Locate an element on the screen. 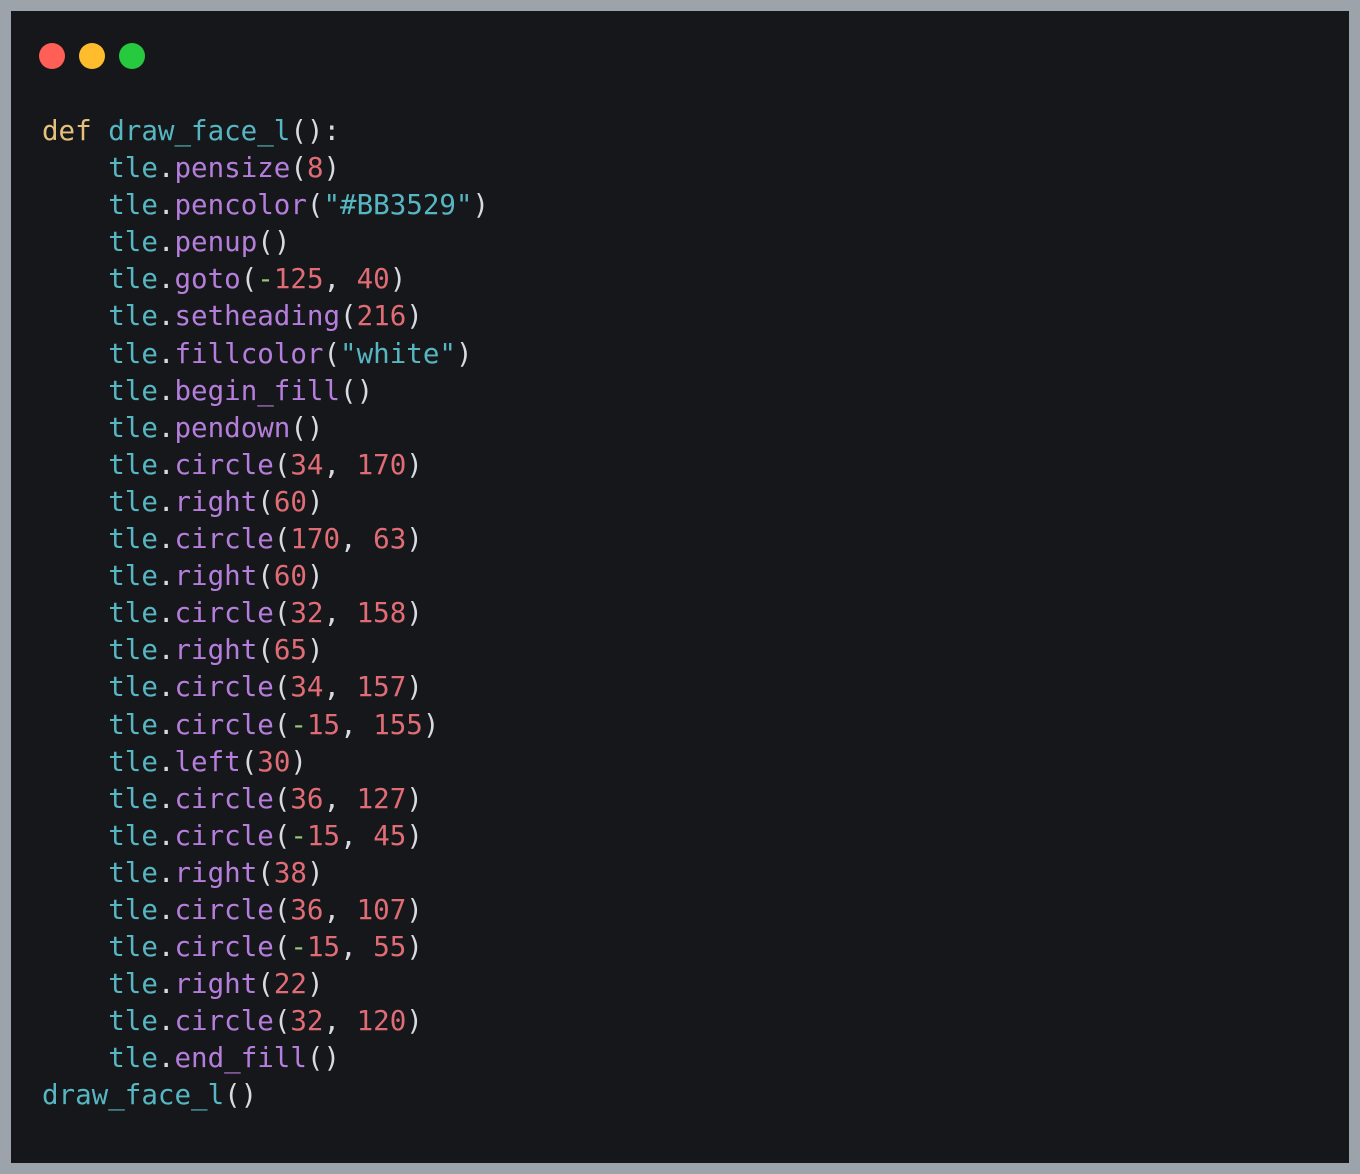  code-token-num: 36 is located at coordinates (307, 798).